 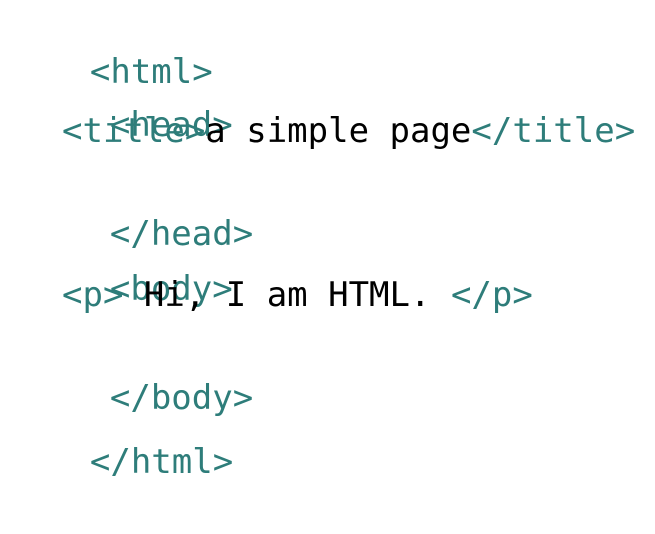 I want to click on title-content: a simple page, so click(x=338, y=131).